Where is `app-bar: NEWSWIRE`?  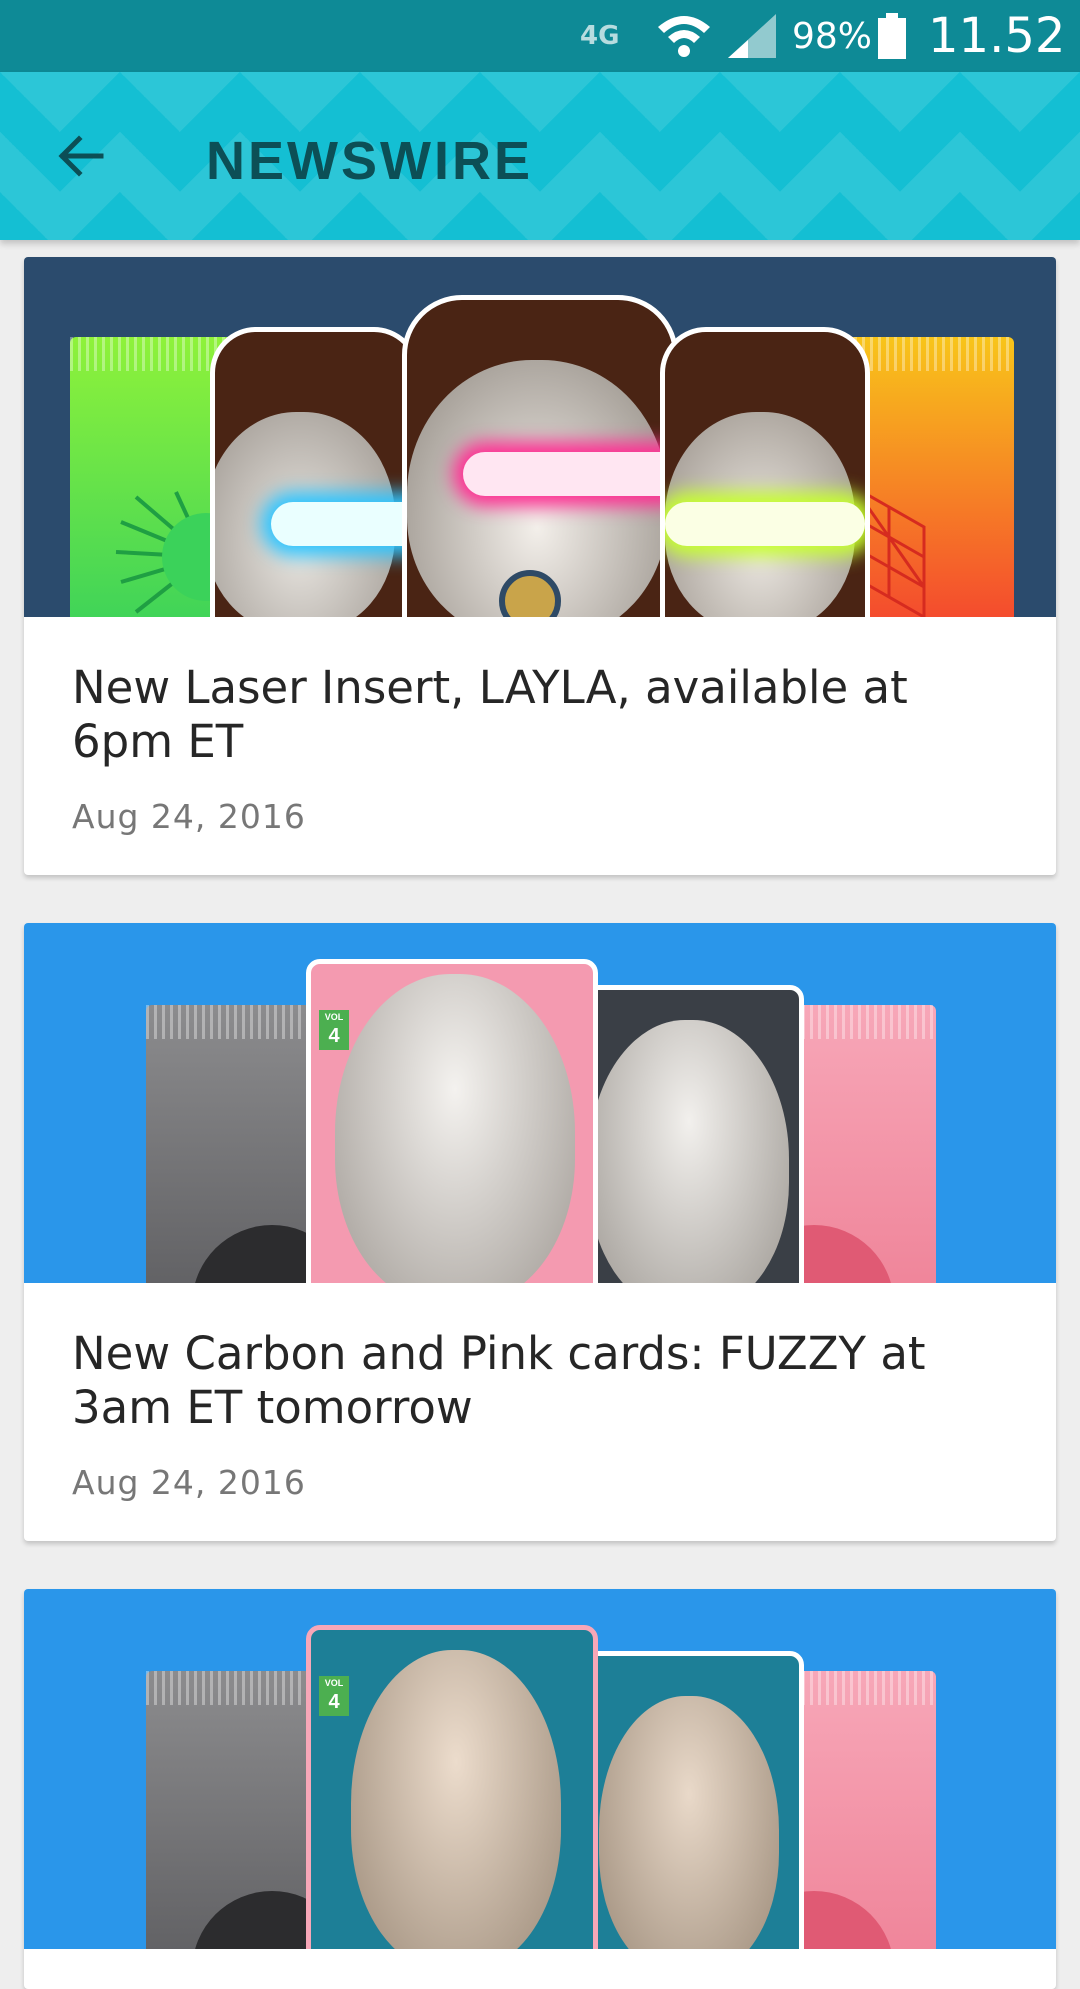
app-bar: NEWSWIRE is located at coordinates (540, 156).